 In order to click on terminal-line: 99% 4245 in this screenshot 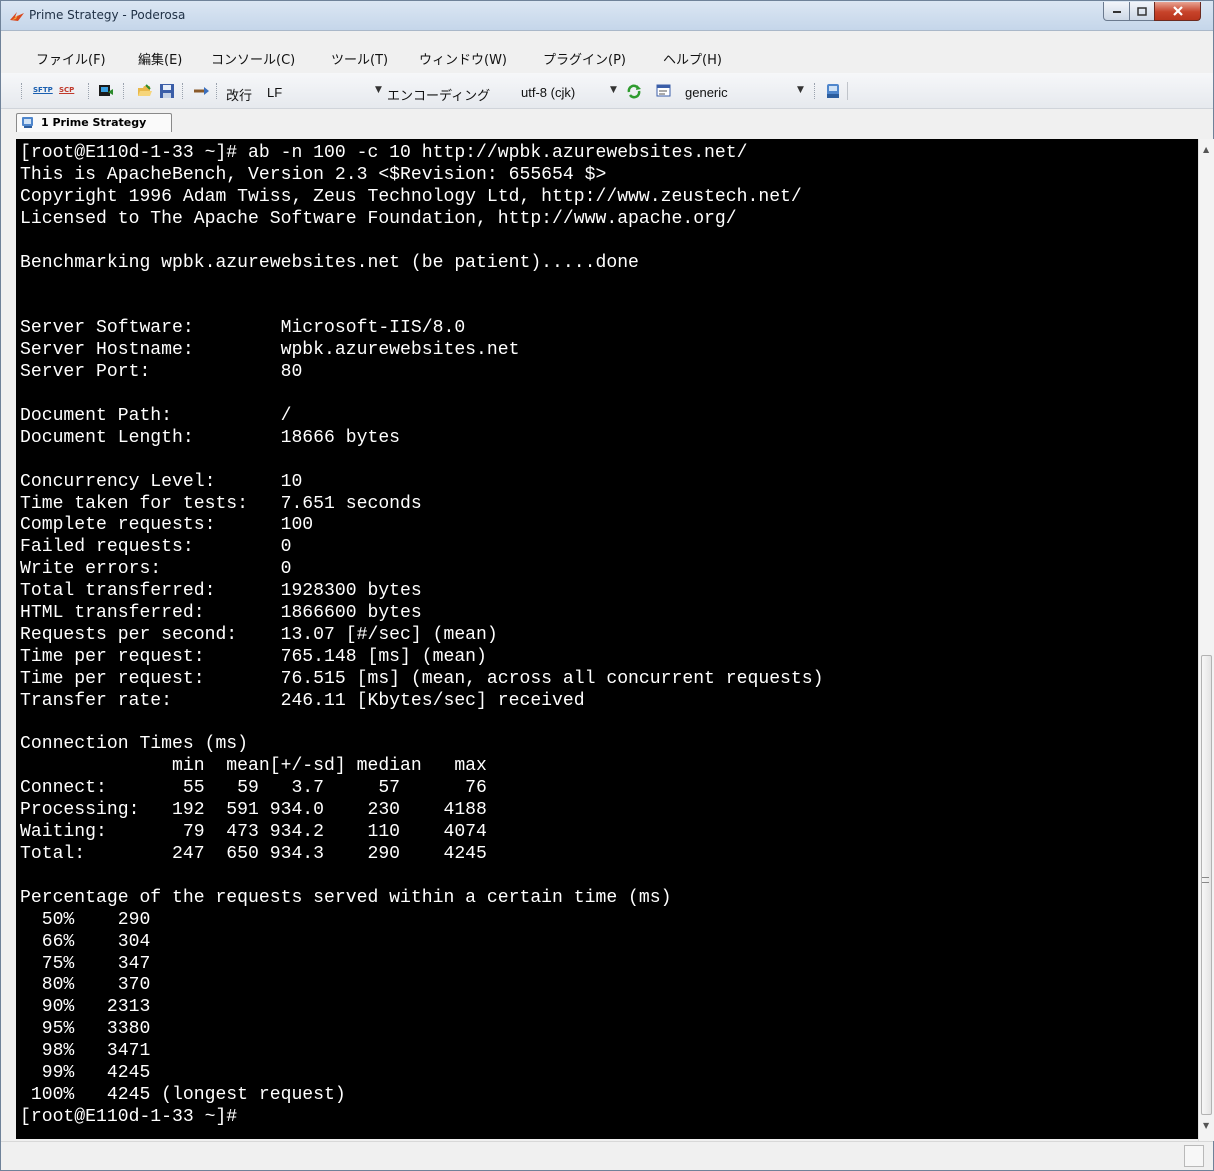, I will do `click(85, 1073)`.